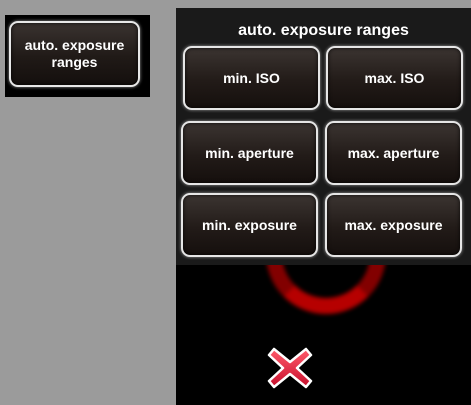 The image size is (471, 405). I want to click on max-exposure-button: max. exposure, so click(393, 225).